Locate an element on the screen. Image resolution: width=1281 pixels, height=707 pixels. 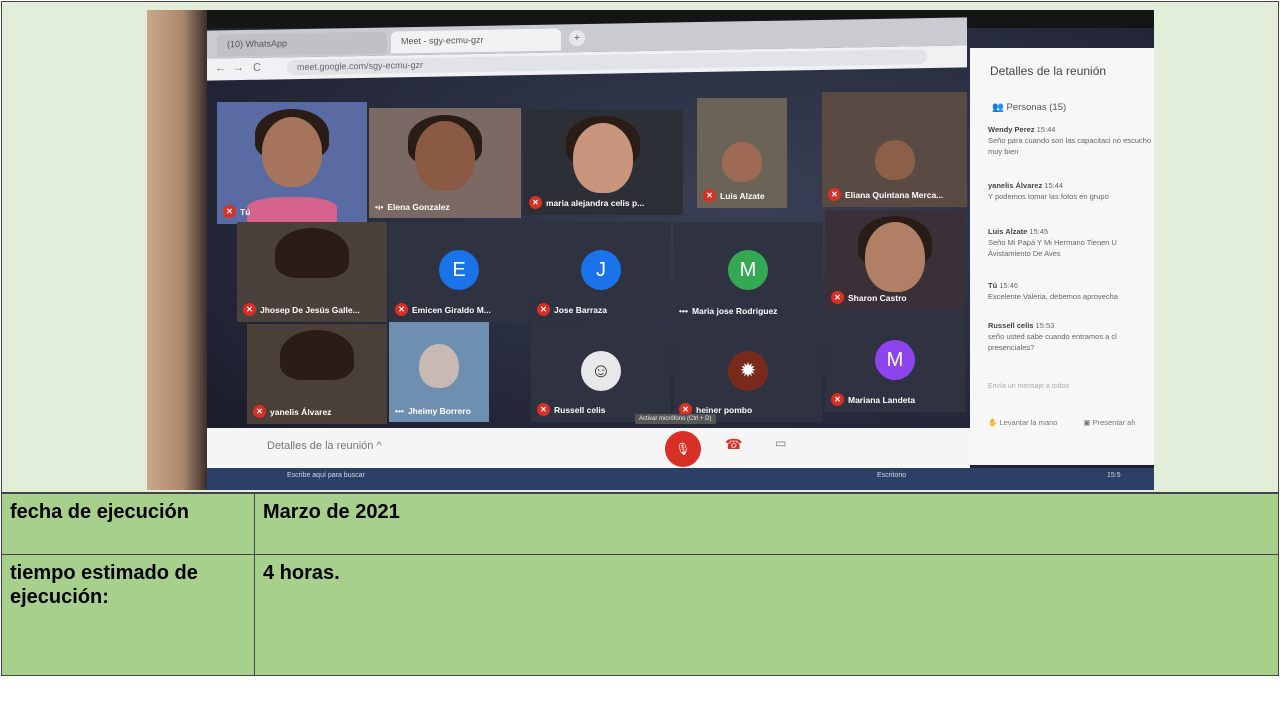
raise-hand-button: ✋ Levantar la mano is located at coordinates (1022, 422).